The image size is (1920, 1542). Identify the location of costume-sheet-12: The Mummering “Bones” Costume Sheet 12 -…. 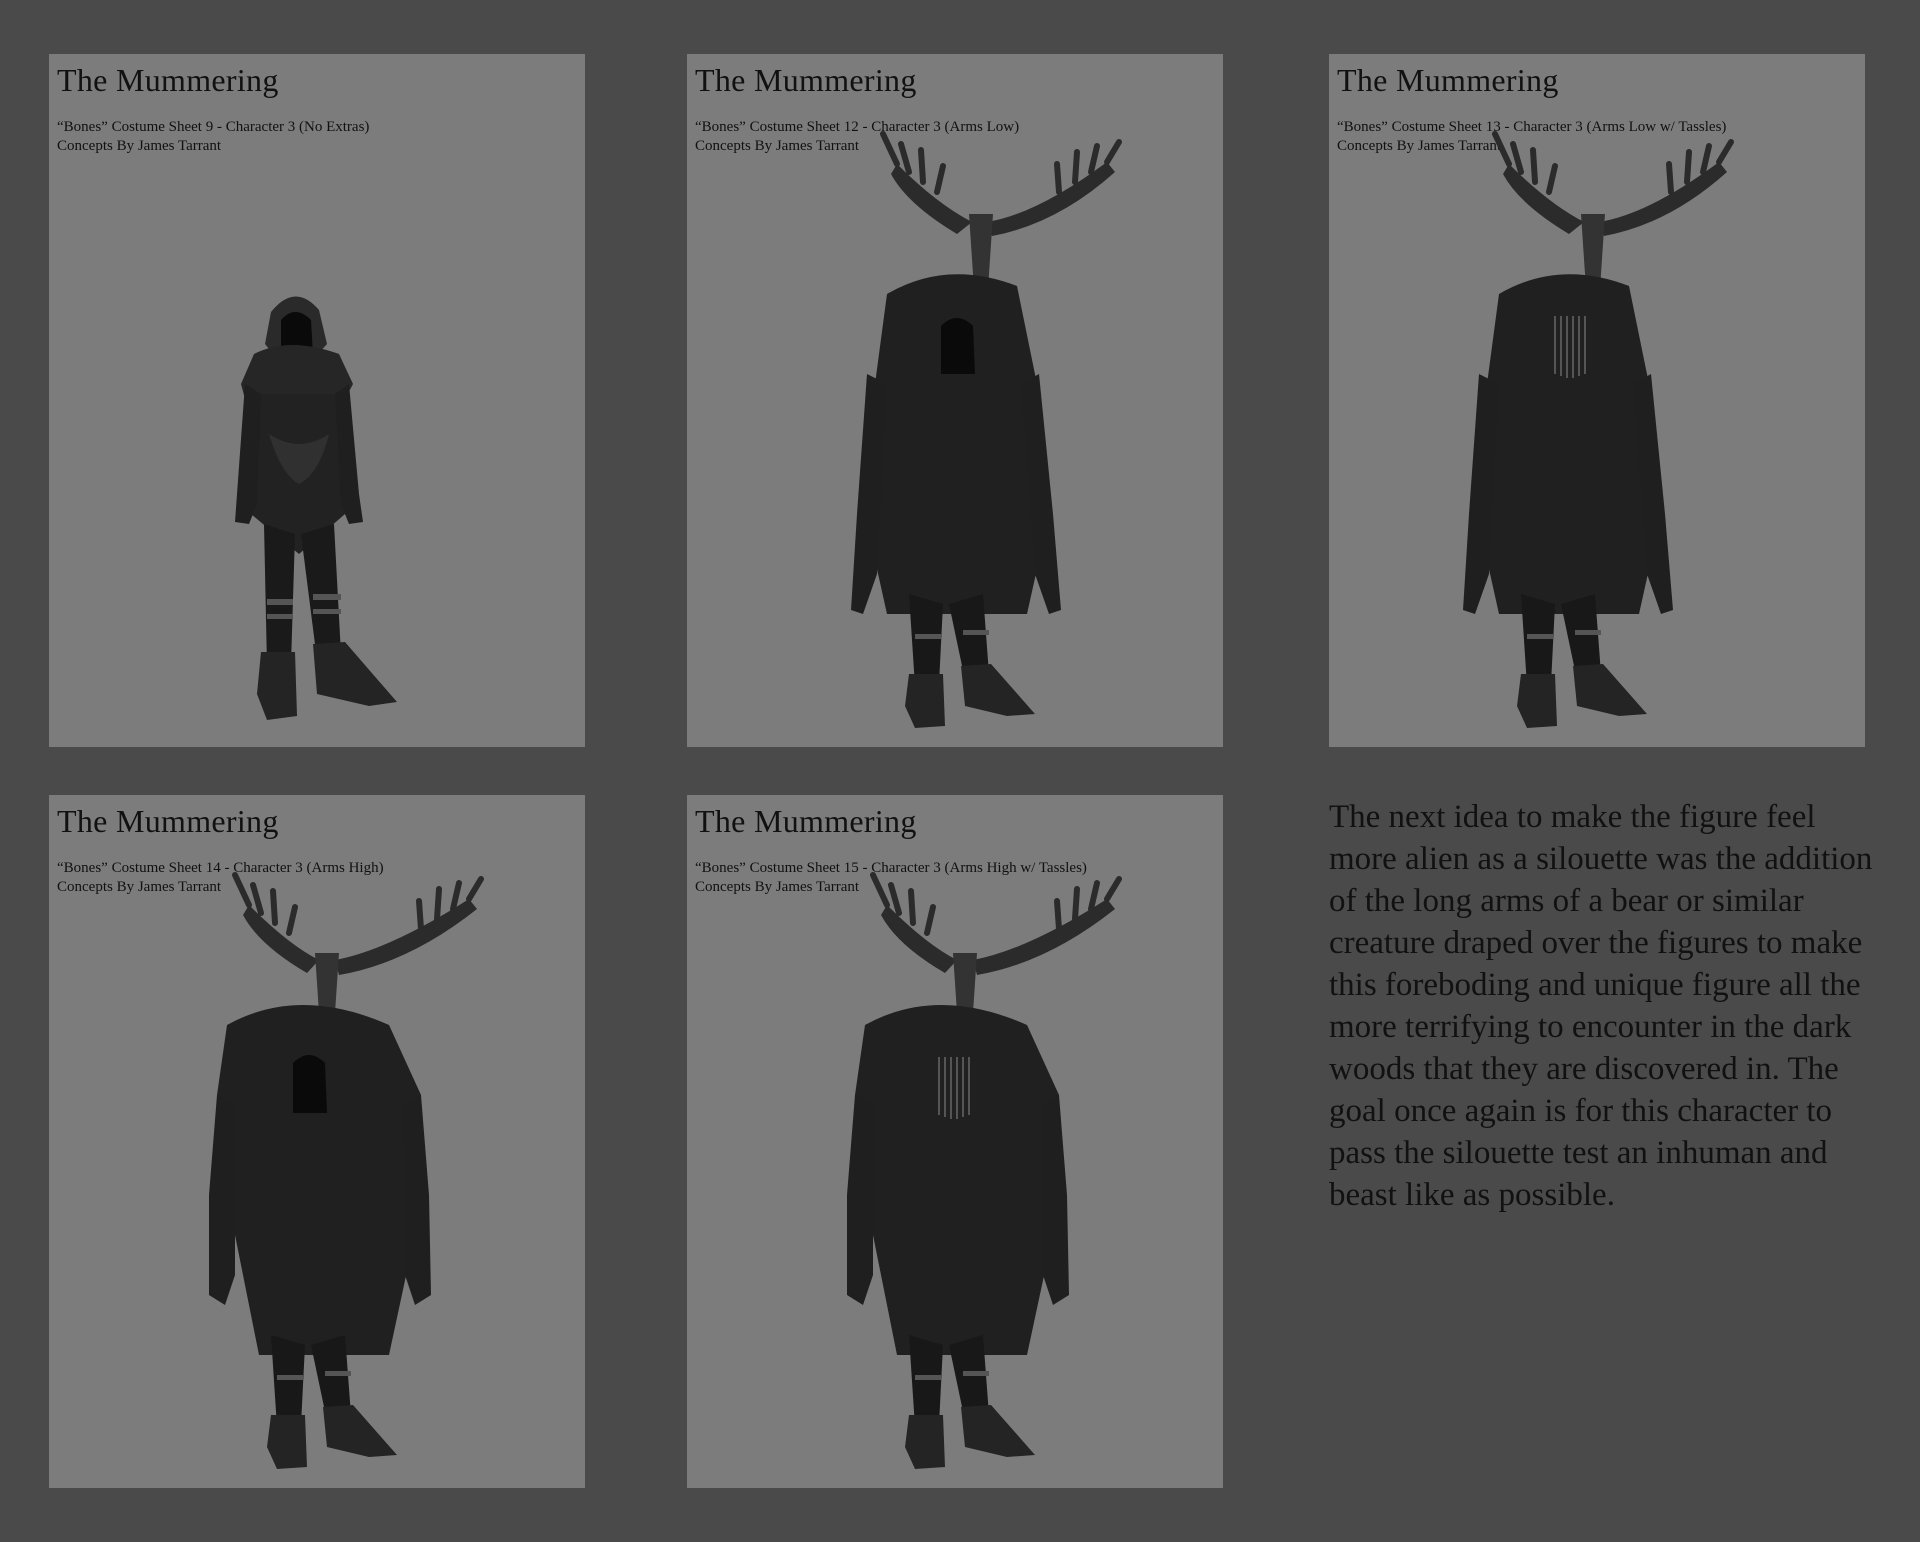
(955, 400).